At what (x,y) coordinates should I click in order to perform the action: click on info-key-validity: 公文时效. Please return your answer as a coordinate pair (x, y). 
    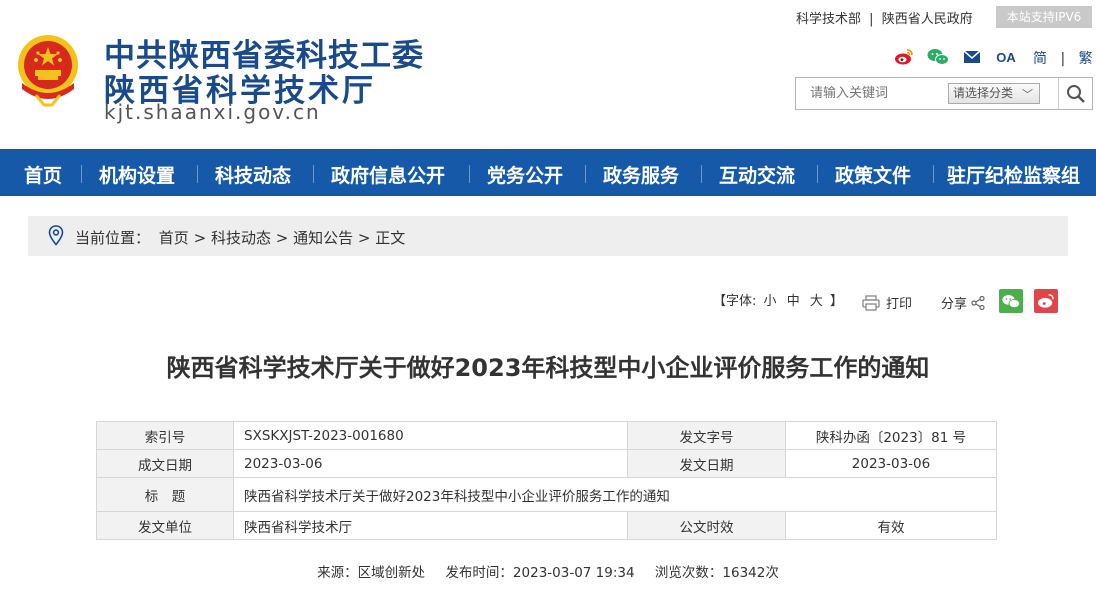
    Looking at the image, I should click on (706, 525).